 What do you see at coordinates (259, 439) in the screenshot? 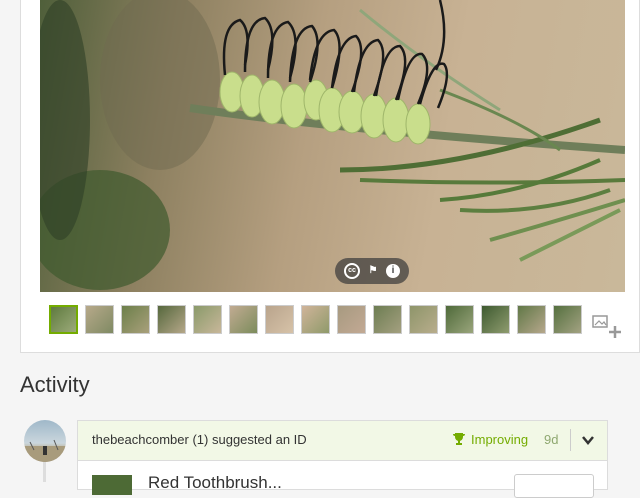
I see `activity-action-text: suggested an ID` at bounding box center [259, 439].